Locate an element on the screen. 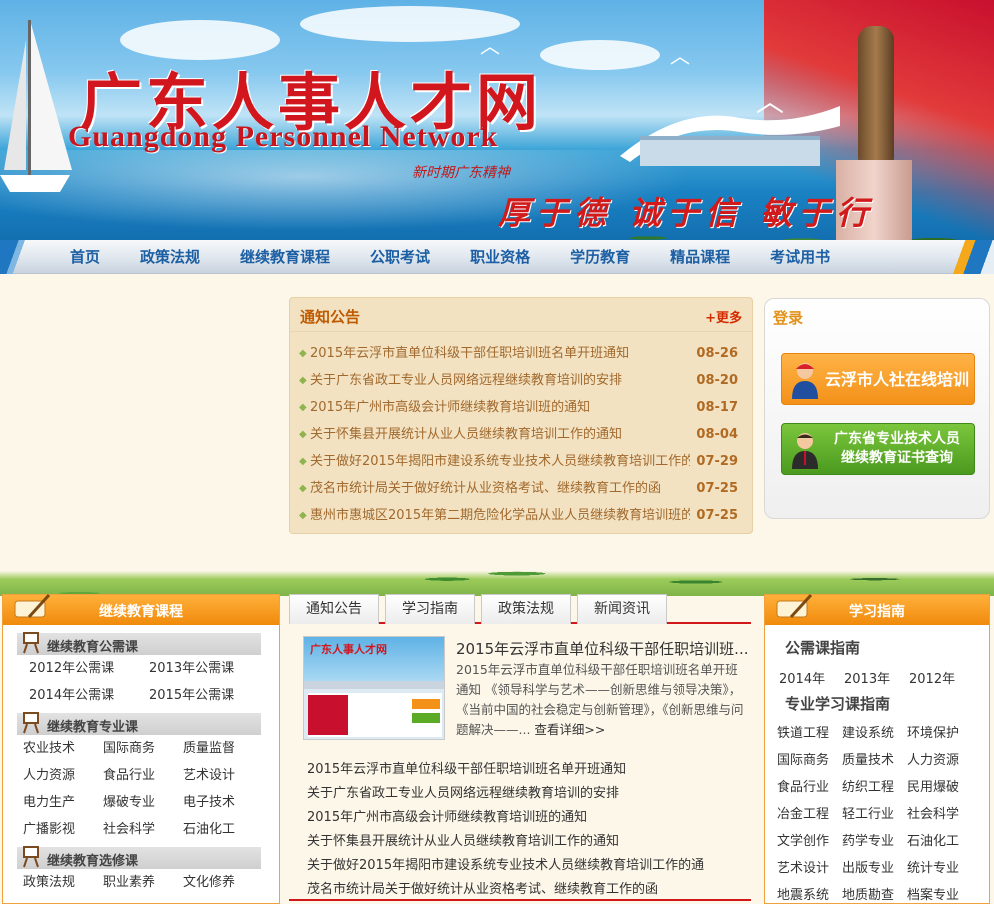 This screenshot has width=994, height=904. course-link: 2014年公需课 is located at coordinates (83, 695).